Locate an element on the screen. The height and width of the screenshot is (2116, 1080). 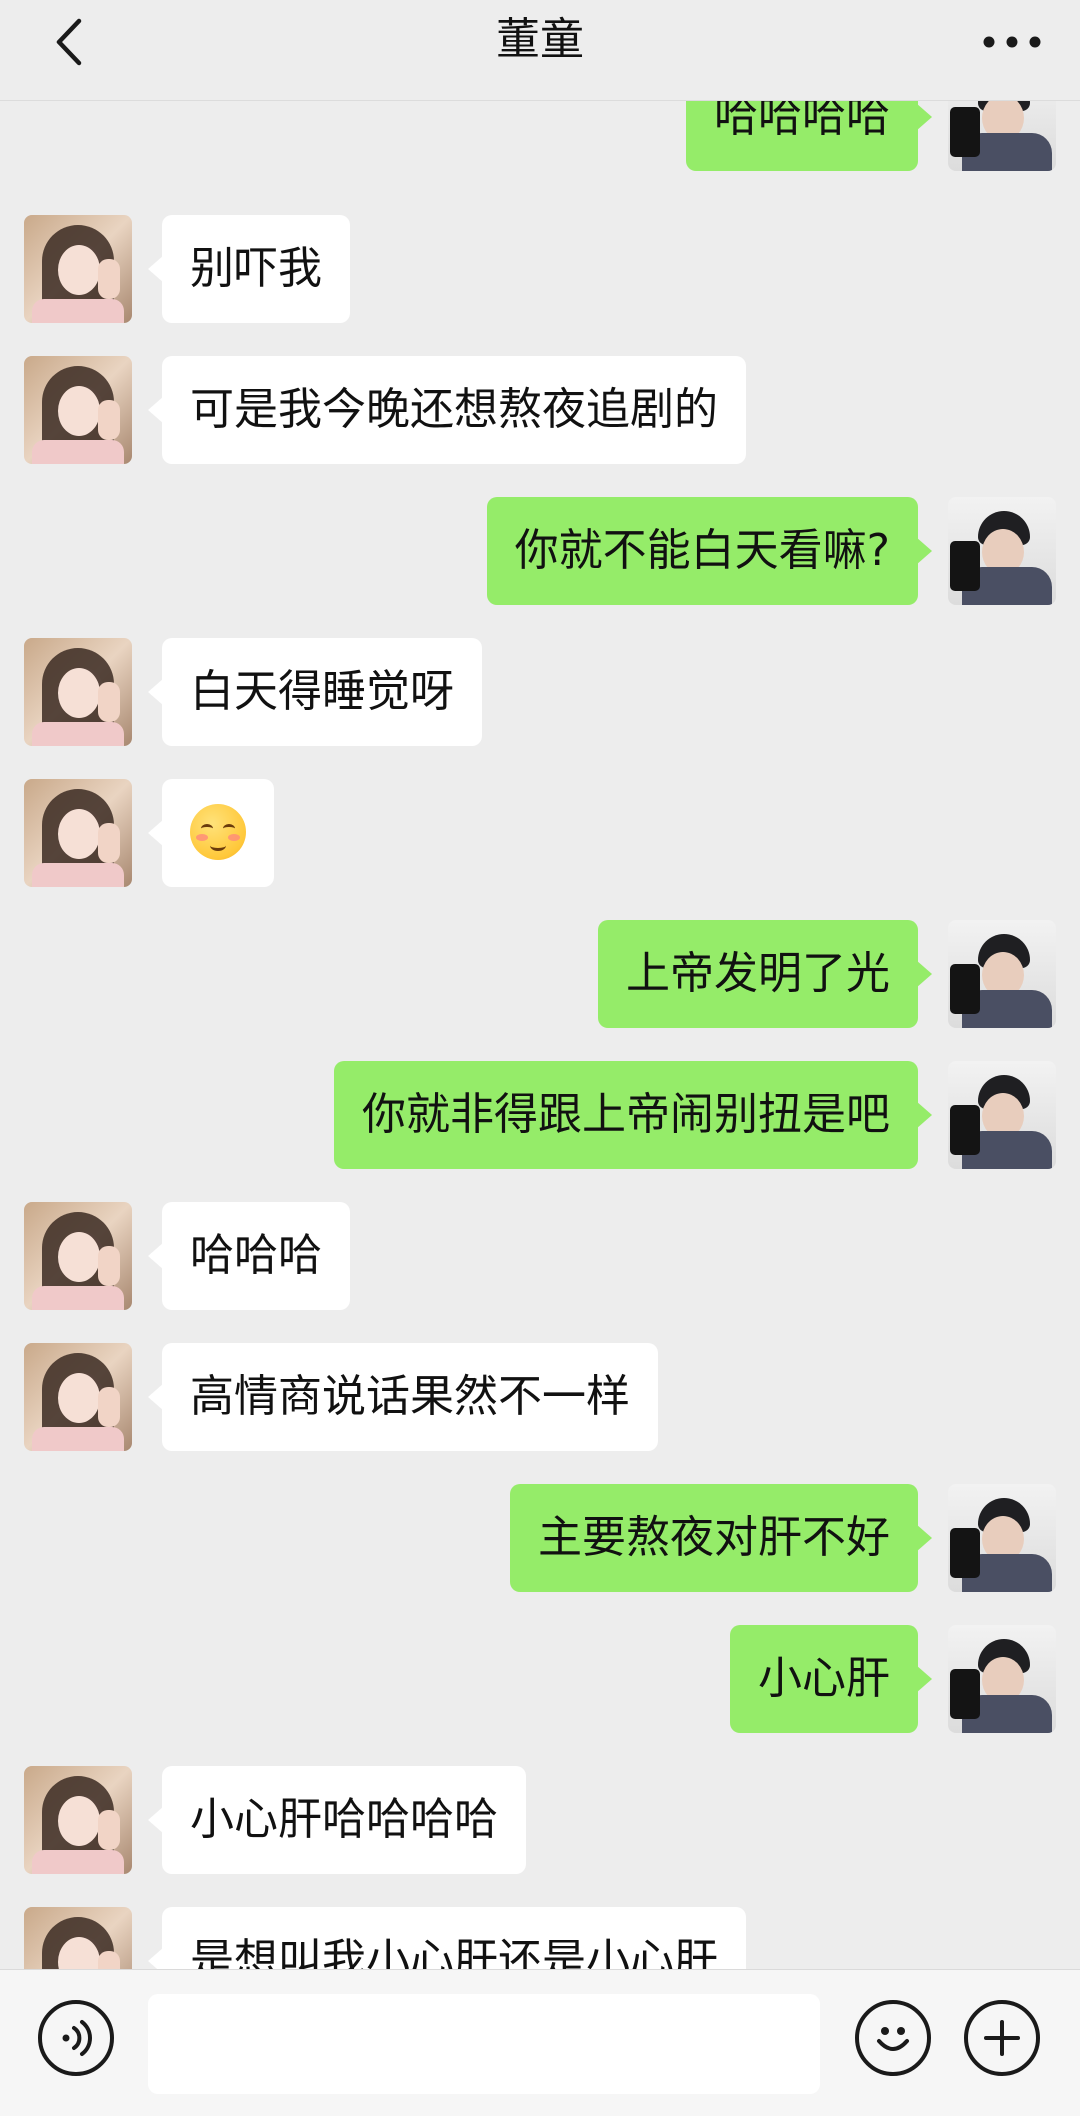
received-message-bubble: 高情商说话果然不一样 is located at coordinates (403, 1397).